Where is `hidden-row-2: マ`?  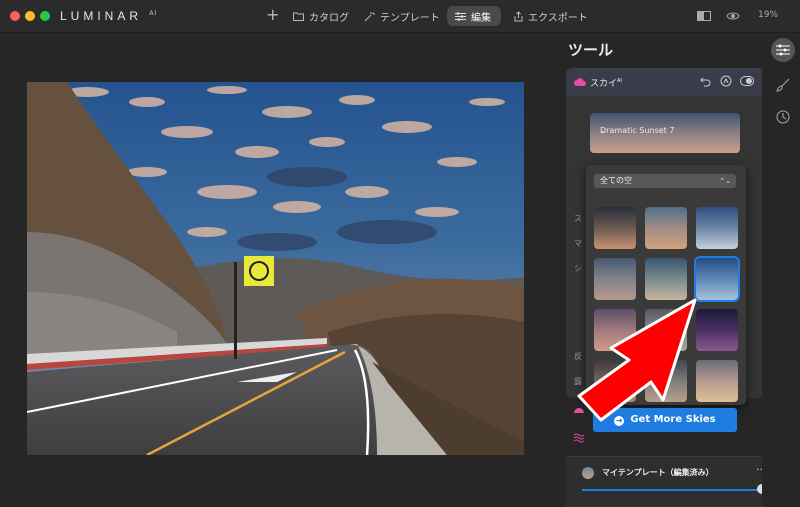 hidden-row-2: マ is located at coordinates (578, 243).